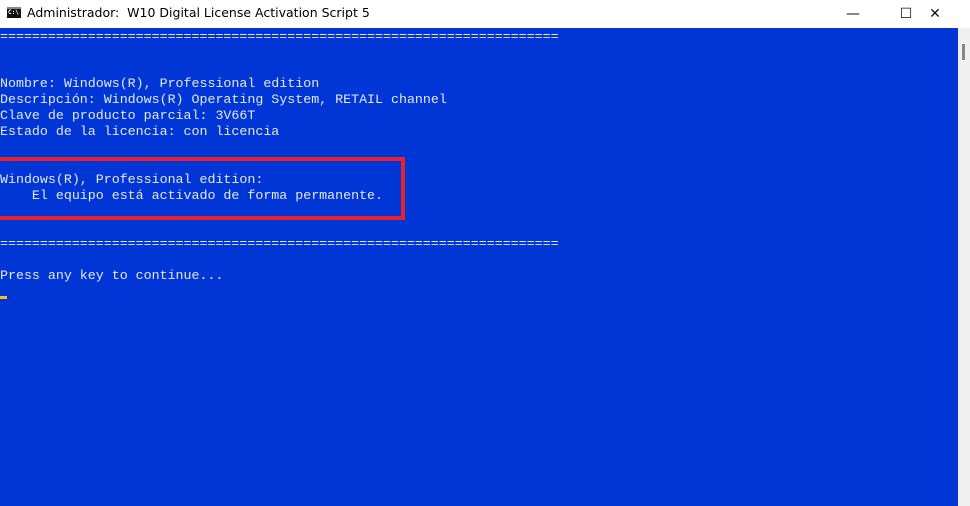  What do you see at coordinates (964, 267) in the screenshot?
I see `vertical-scrollbar` at bounding box center [964, 267].